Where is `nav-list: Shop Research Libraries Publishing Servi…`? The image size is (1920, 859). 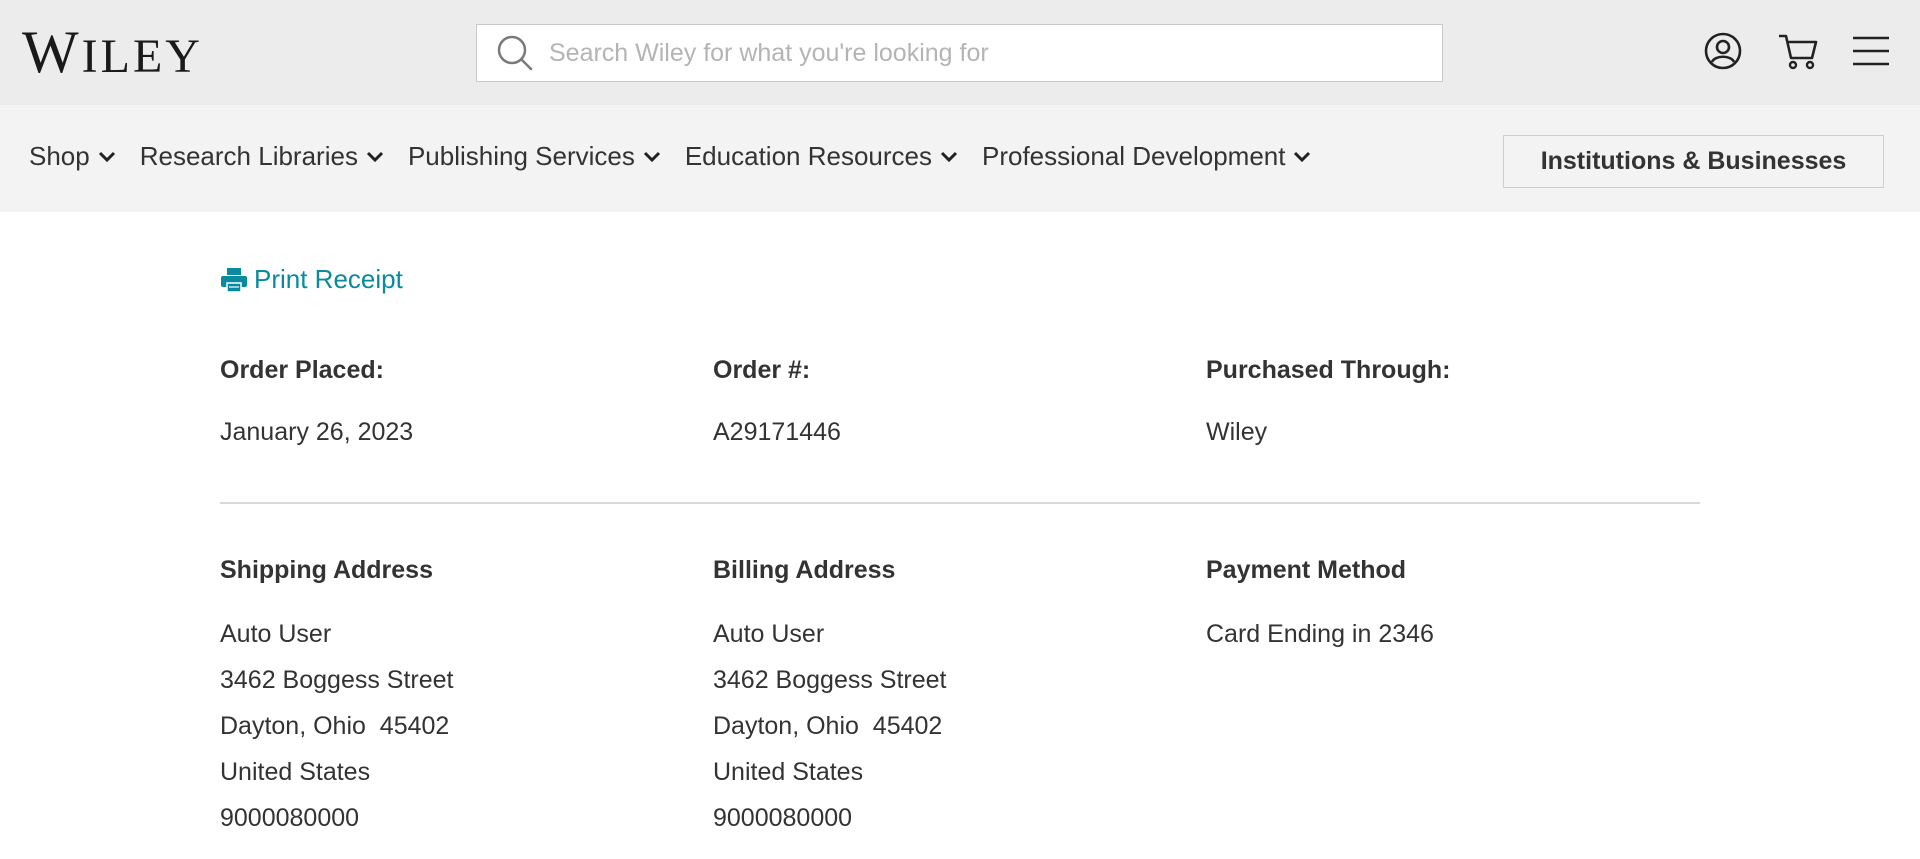
nav-list: Shop Research Libraries Publishing Servi… is located at coordinates (682, 156).